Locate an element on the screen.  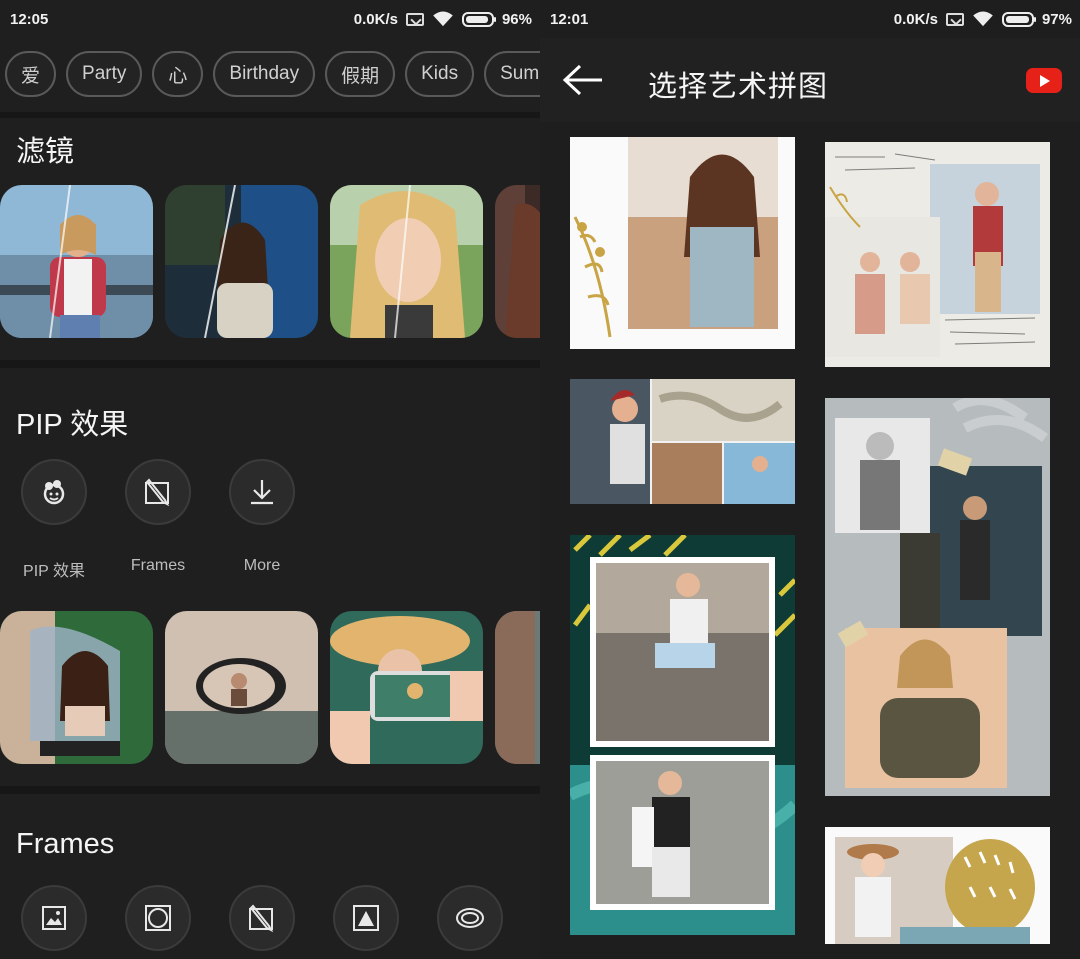
download-icon is located at coordinates (262, 492).